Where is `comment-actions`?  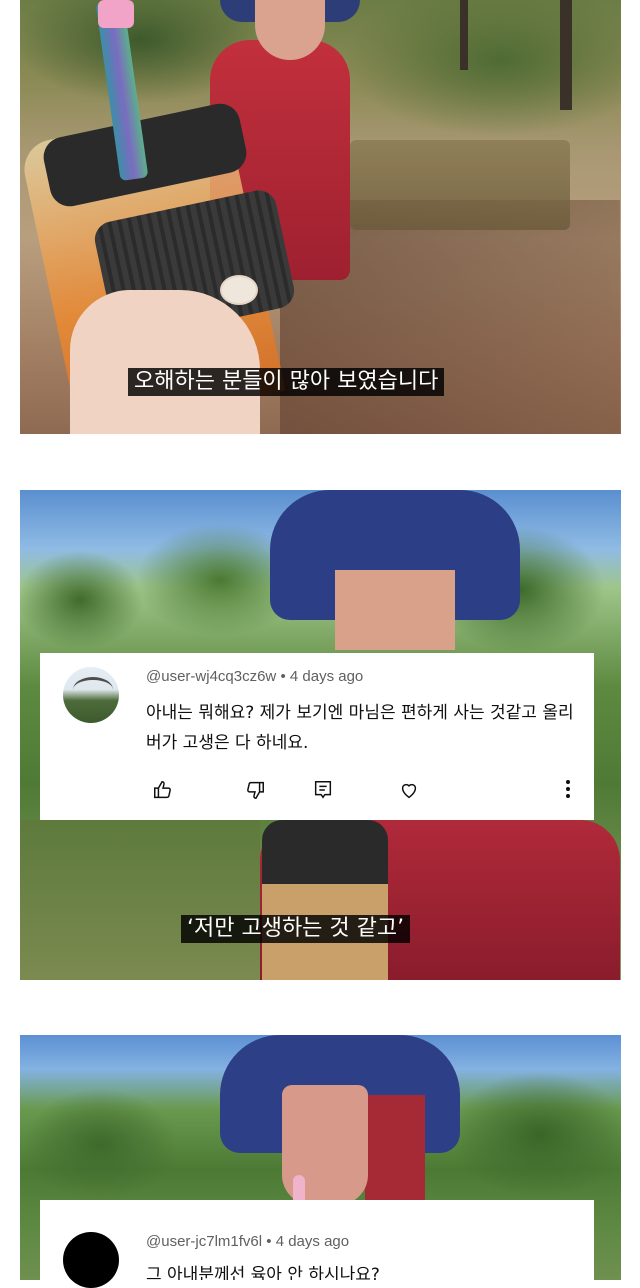 comment-actions is located at coordinates (367, 791).